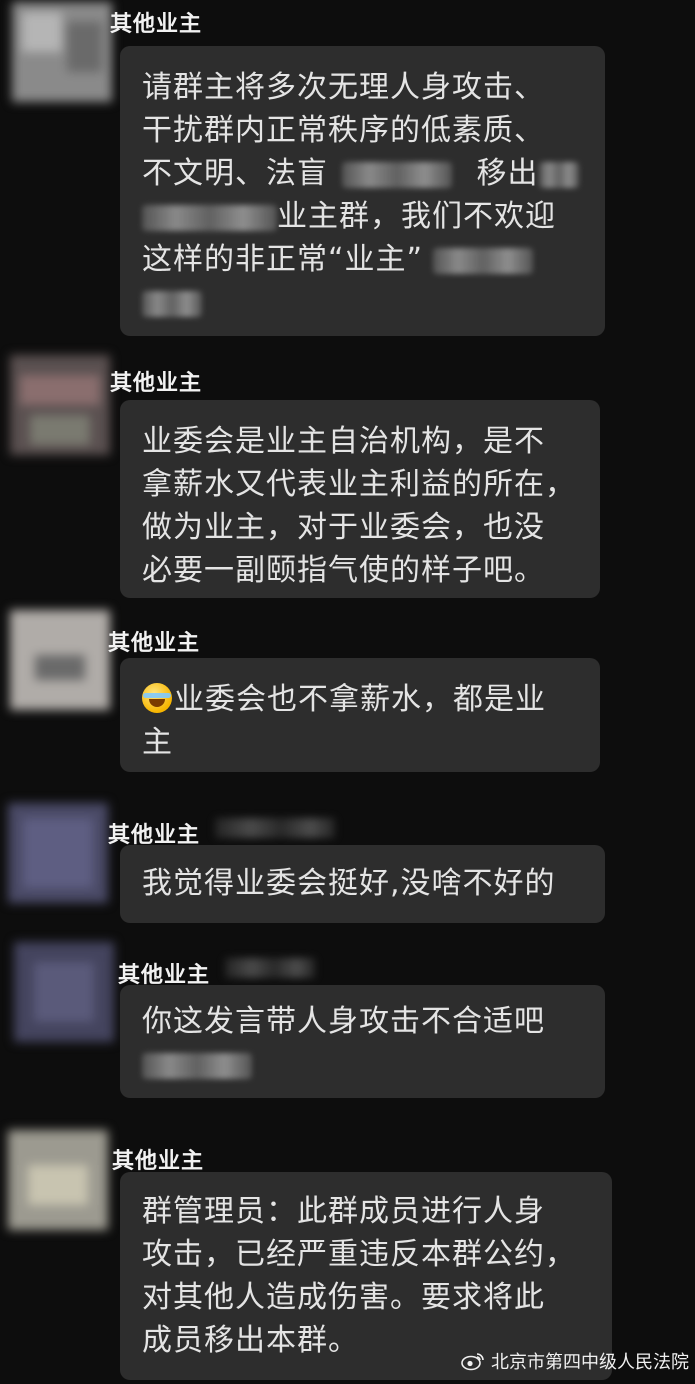 The width and height of the screenshot is (695, 1384). I want to click on message-bubble: 你这发言带人身攻击不合适吧, so click(362, 1041).